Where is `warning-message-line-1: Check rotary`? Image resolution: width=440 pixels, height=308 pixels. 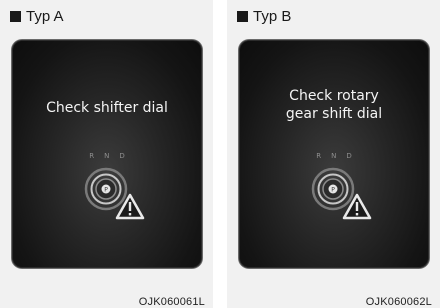
warning-message-line-1: Check rotary is located at coordinates (334, 96).